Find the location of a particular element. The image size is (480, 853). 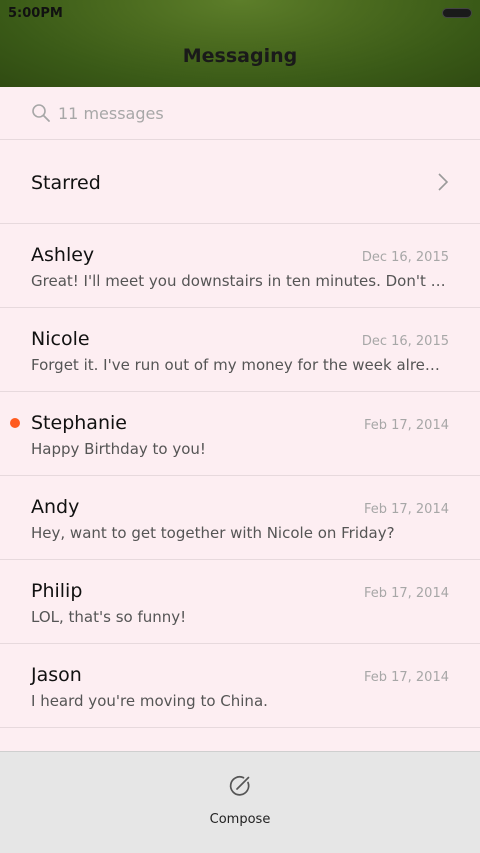

contact-name: Nicole is located at coordinates (60, 339).